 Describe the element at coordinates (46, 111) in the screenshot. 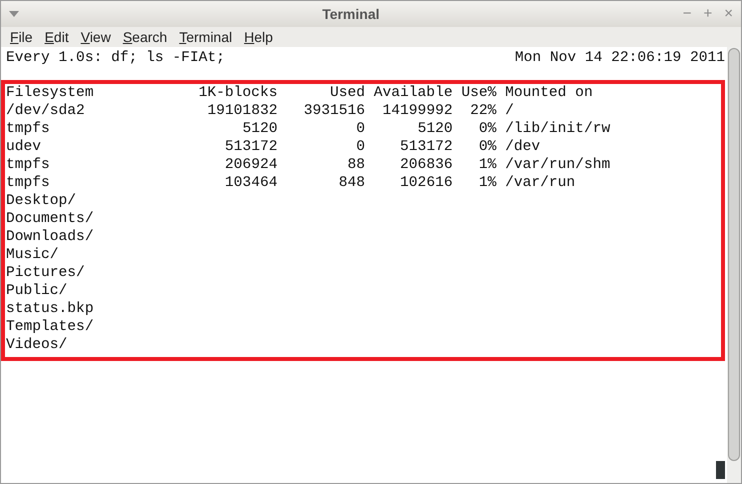

I see `table-cell-text: /dev/sda2` at that location.